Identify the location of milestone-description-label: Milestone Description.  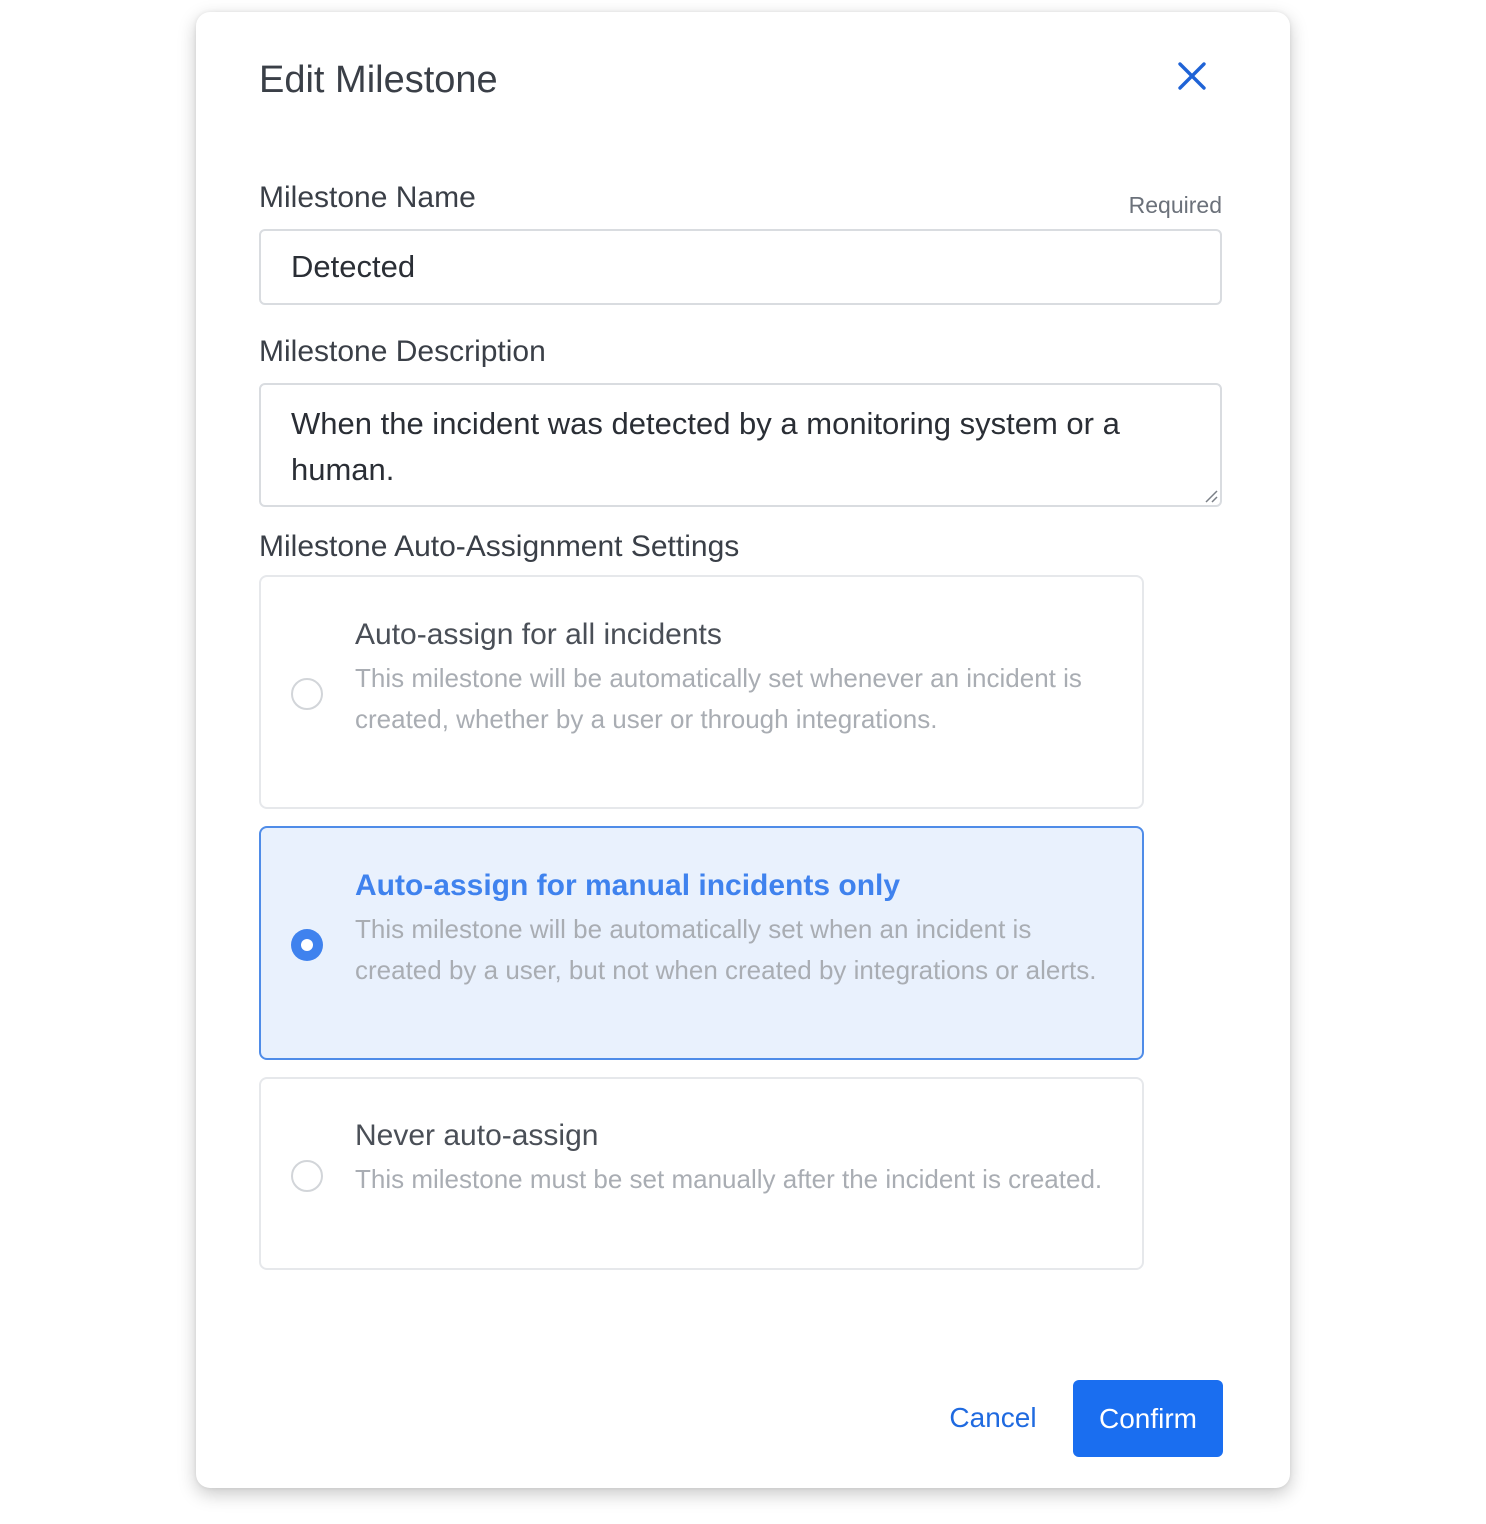
(402, 351).